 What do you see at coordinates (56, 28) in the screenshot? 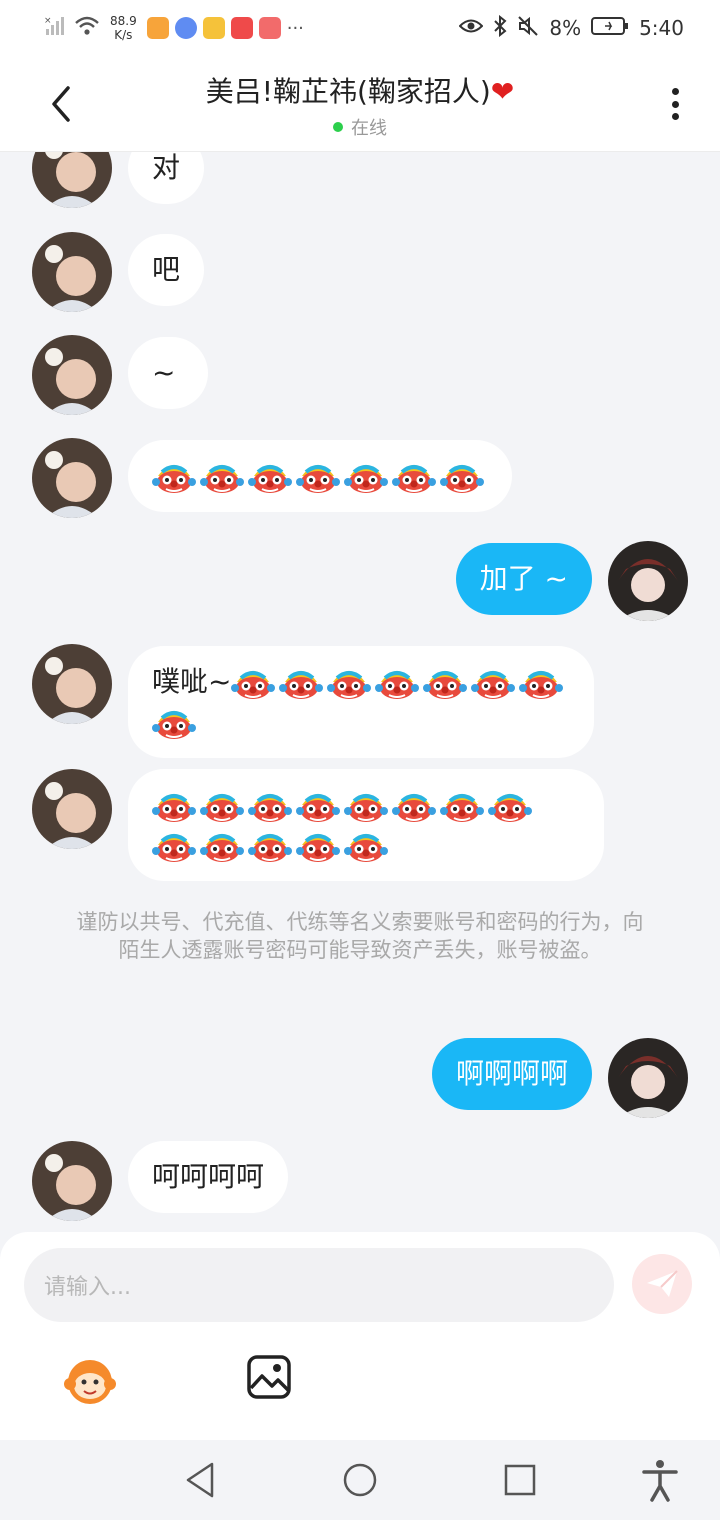
I see `signal-icon: ×` at bounding box center [56, 28].